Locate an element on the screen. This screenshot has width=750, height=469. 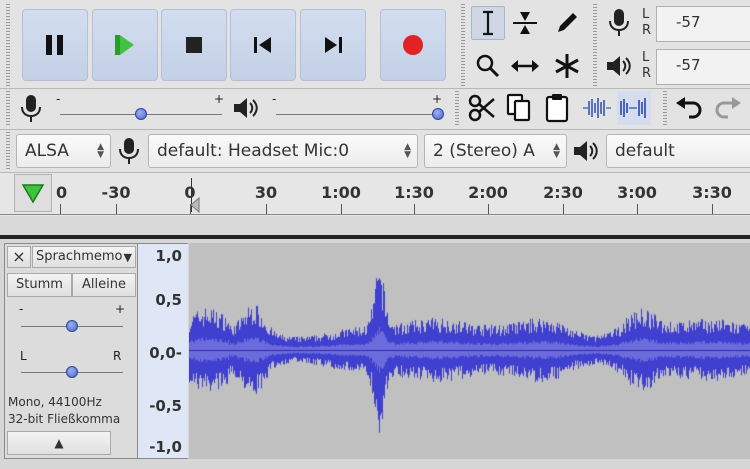
playback-meter is located at coordinates (703, 67).